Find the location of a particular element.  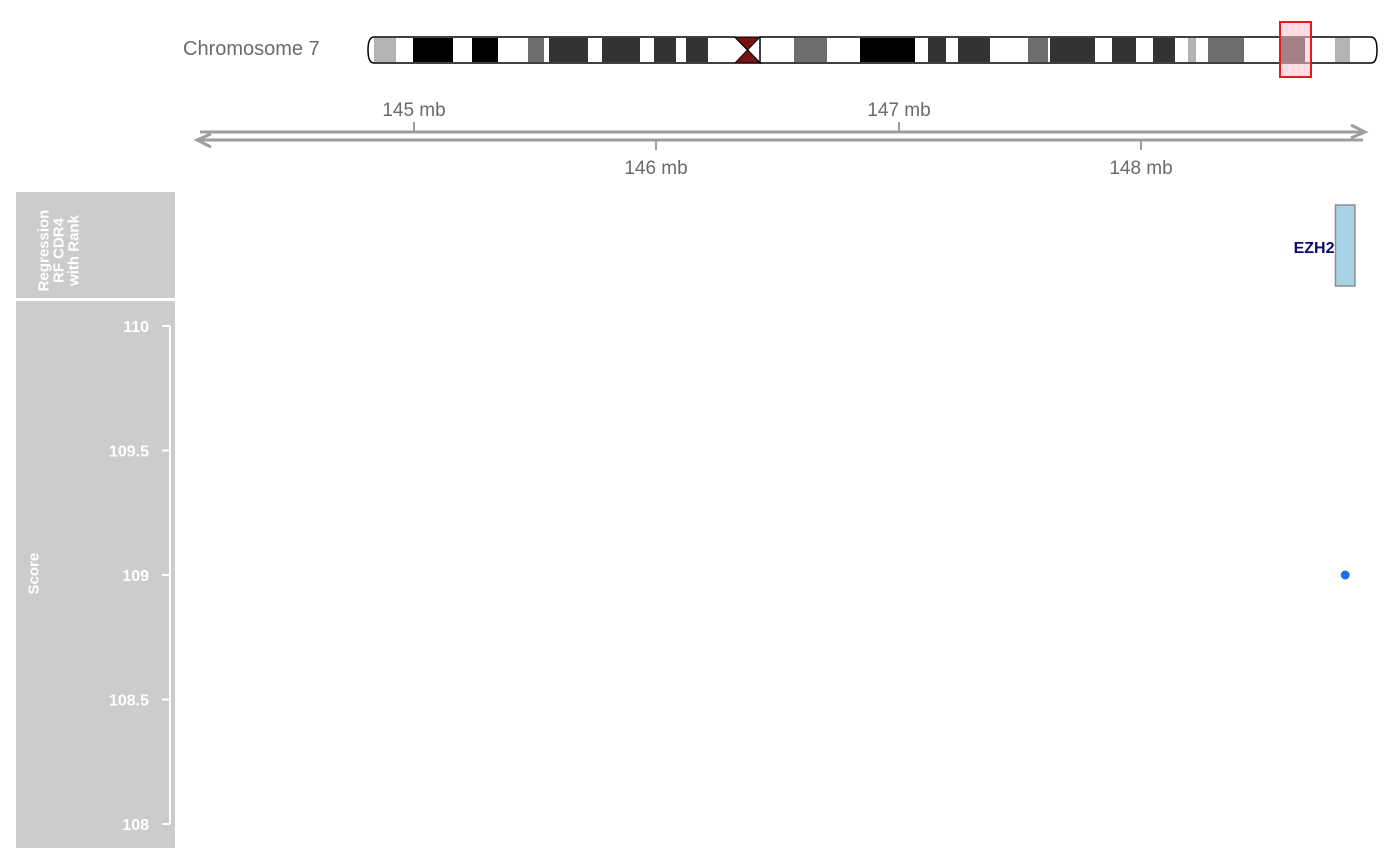

chromosome-ideogram is located at coordinates (872, 49).